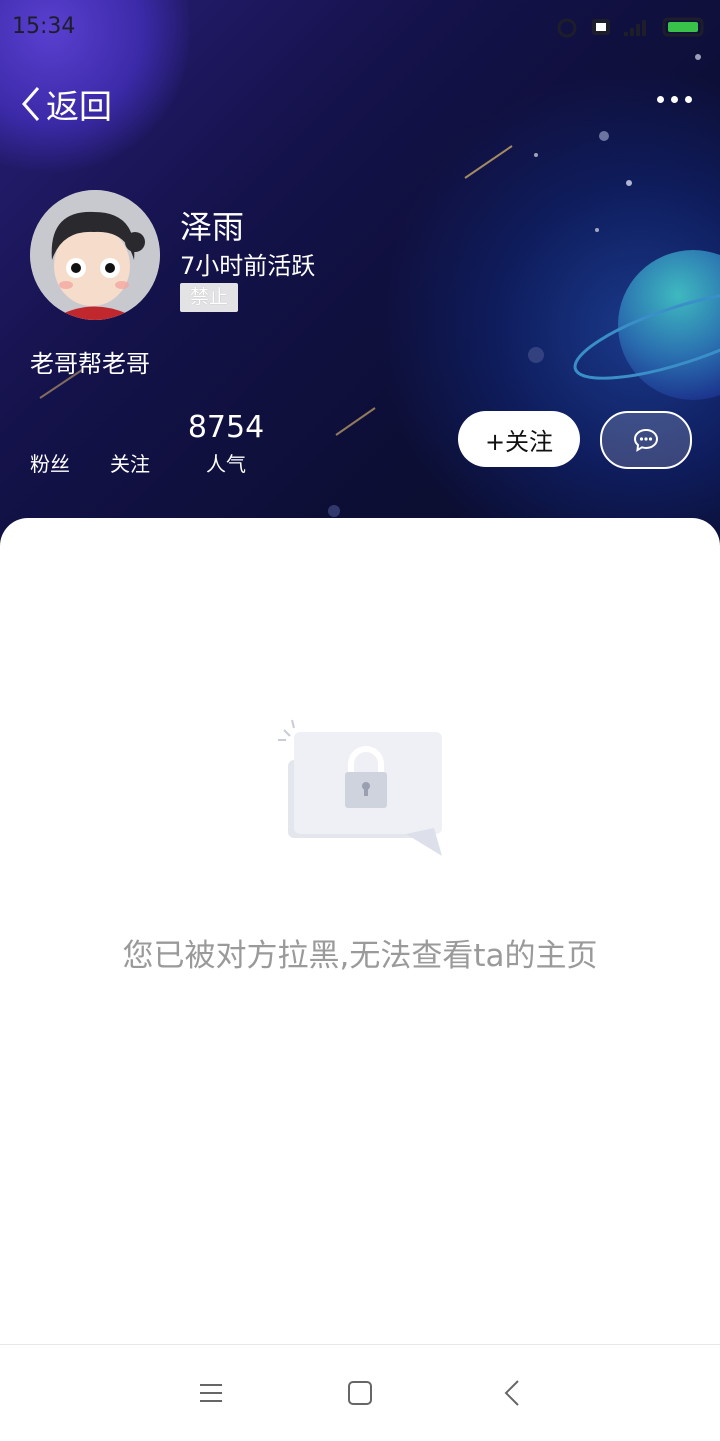  I want to click on popularity-count: 8754, so click(226, 427).